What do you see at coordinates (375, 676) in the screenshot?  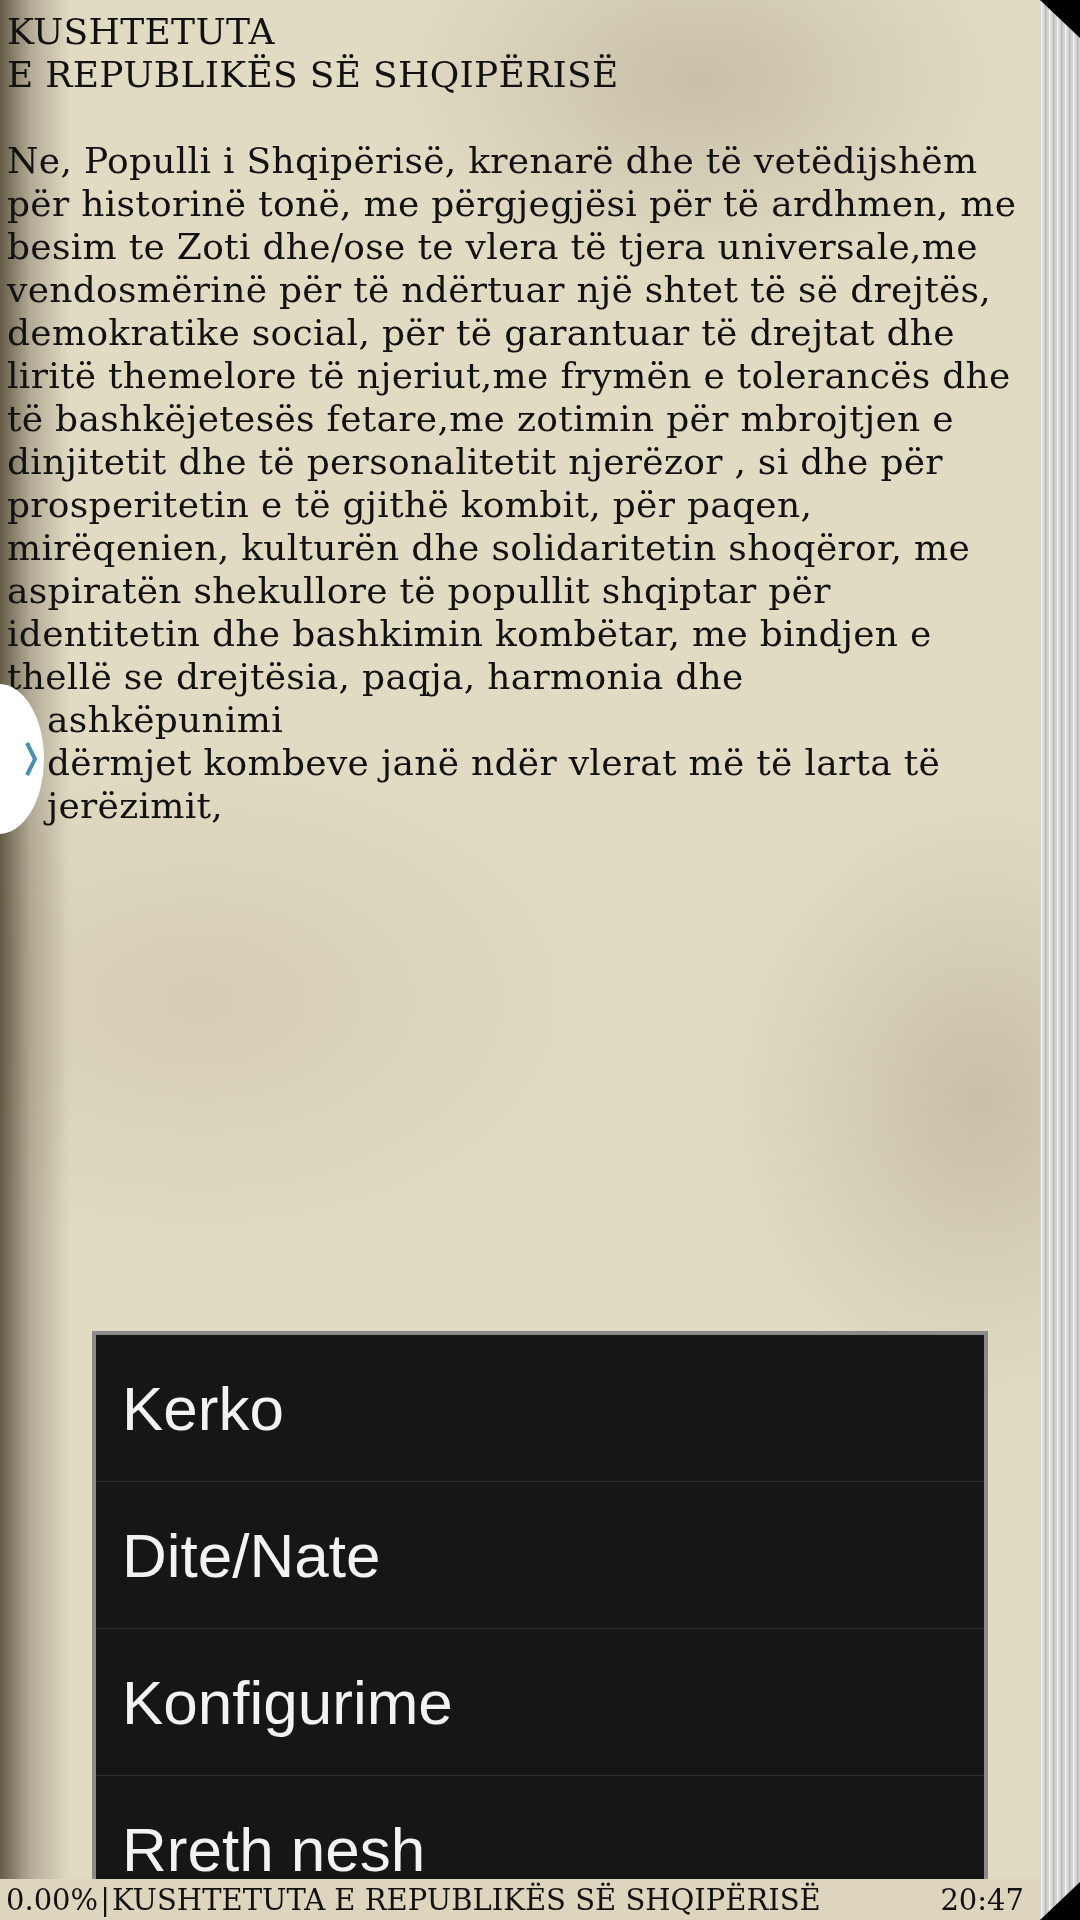 I see `text-line: thellë se drejtësia, paqja, harmonia dhe` at bounding box center [375, 676].